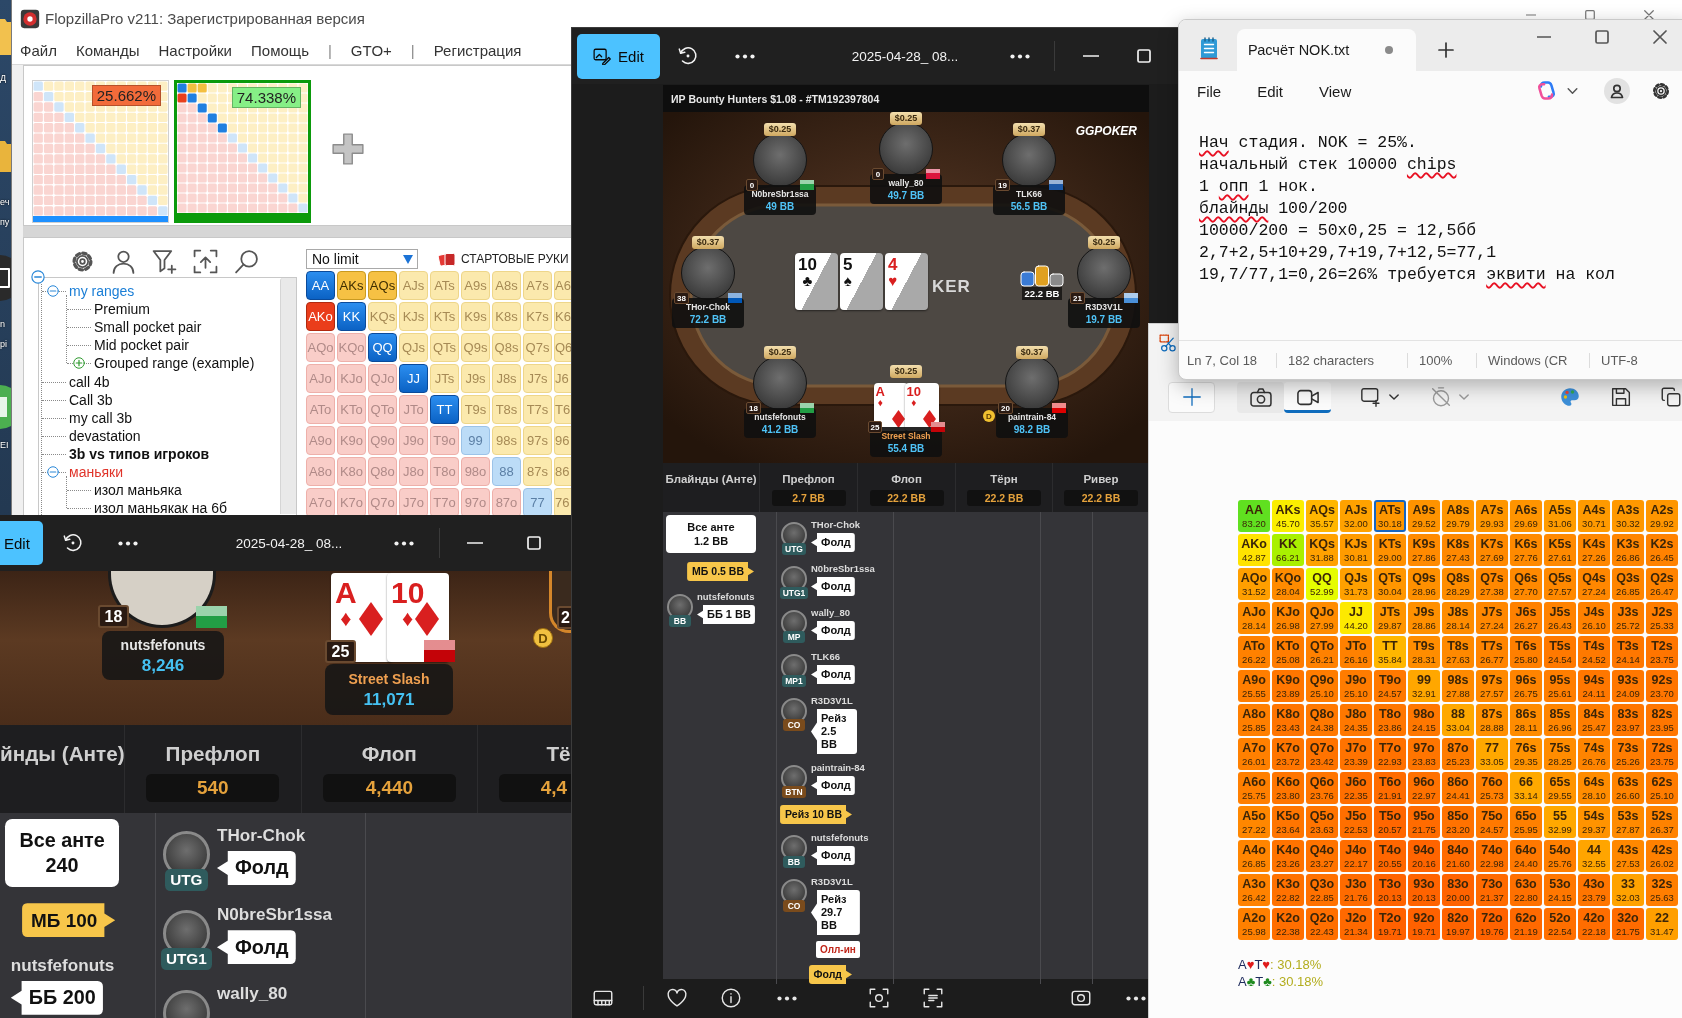  I want to click on hand-cell: KJo, so click(351, 378).